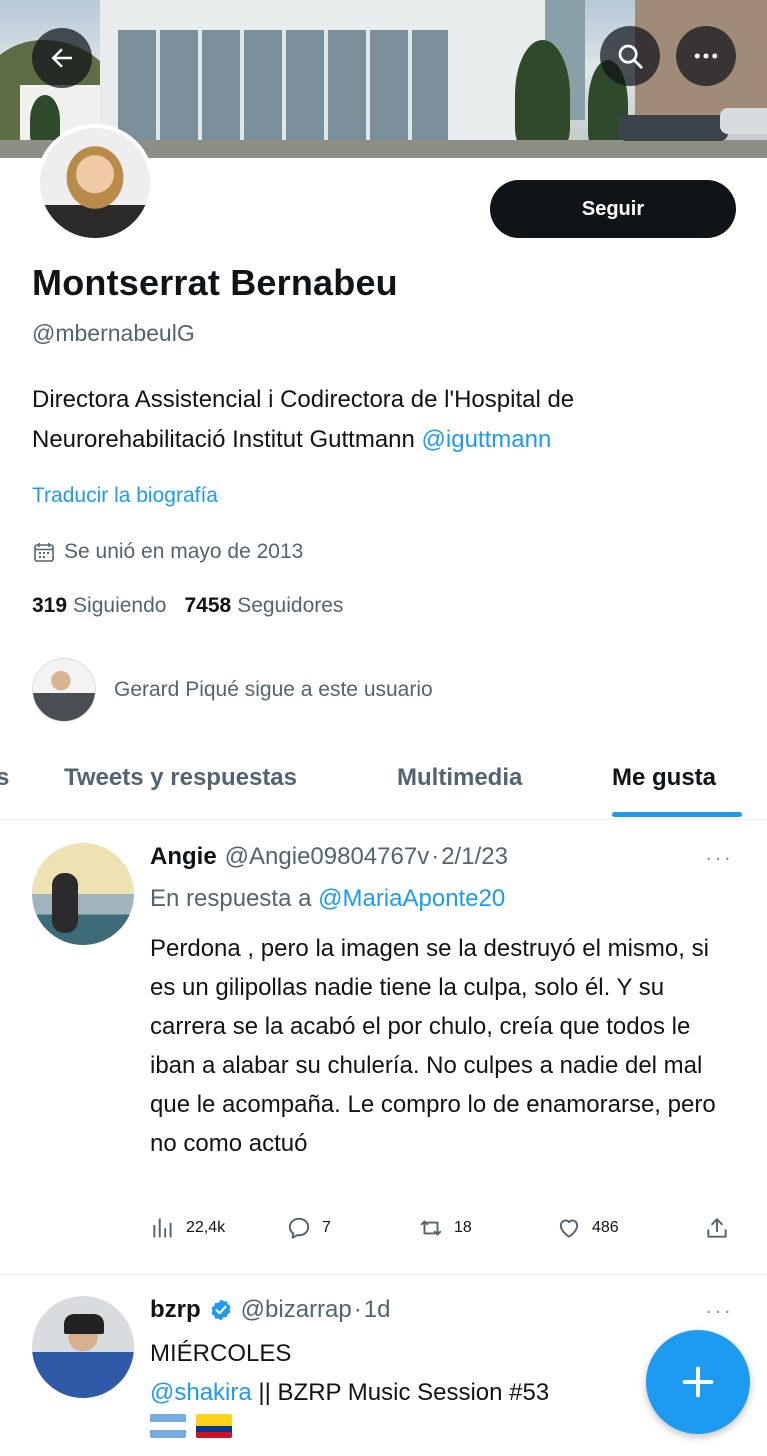 The height and width of the screenshot is (1456, 767). I want to click on likes-count: 486, so click(605, 1227).